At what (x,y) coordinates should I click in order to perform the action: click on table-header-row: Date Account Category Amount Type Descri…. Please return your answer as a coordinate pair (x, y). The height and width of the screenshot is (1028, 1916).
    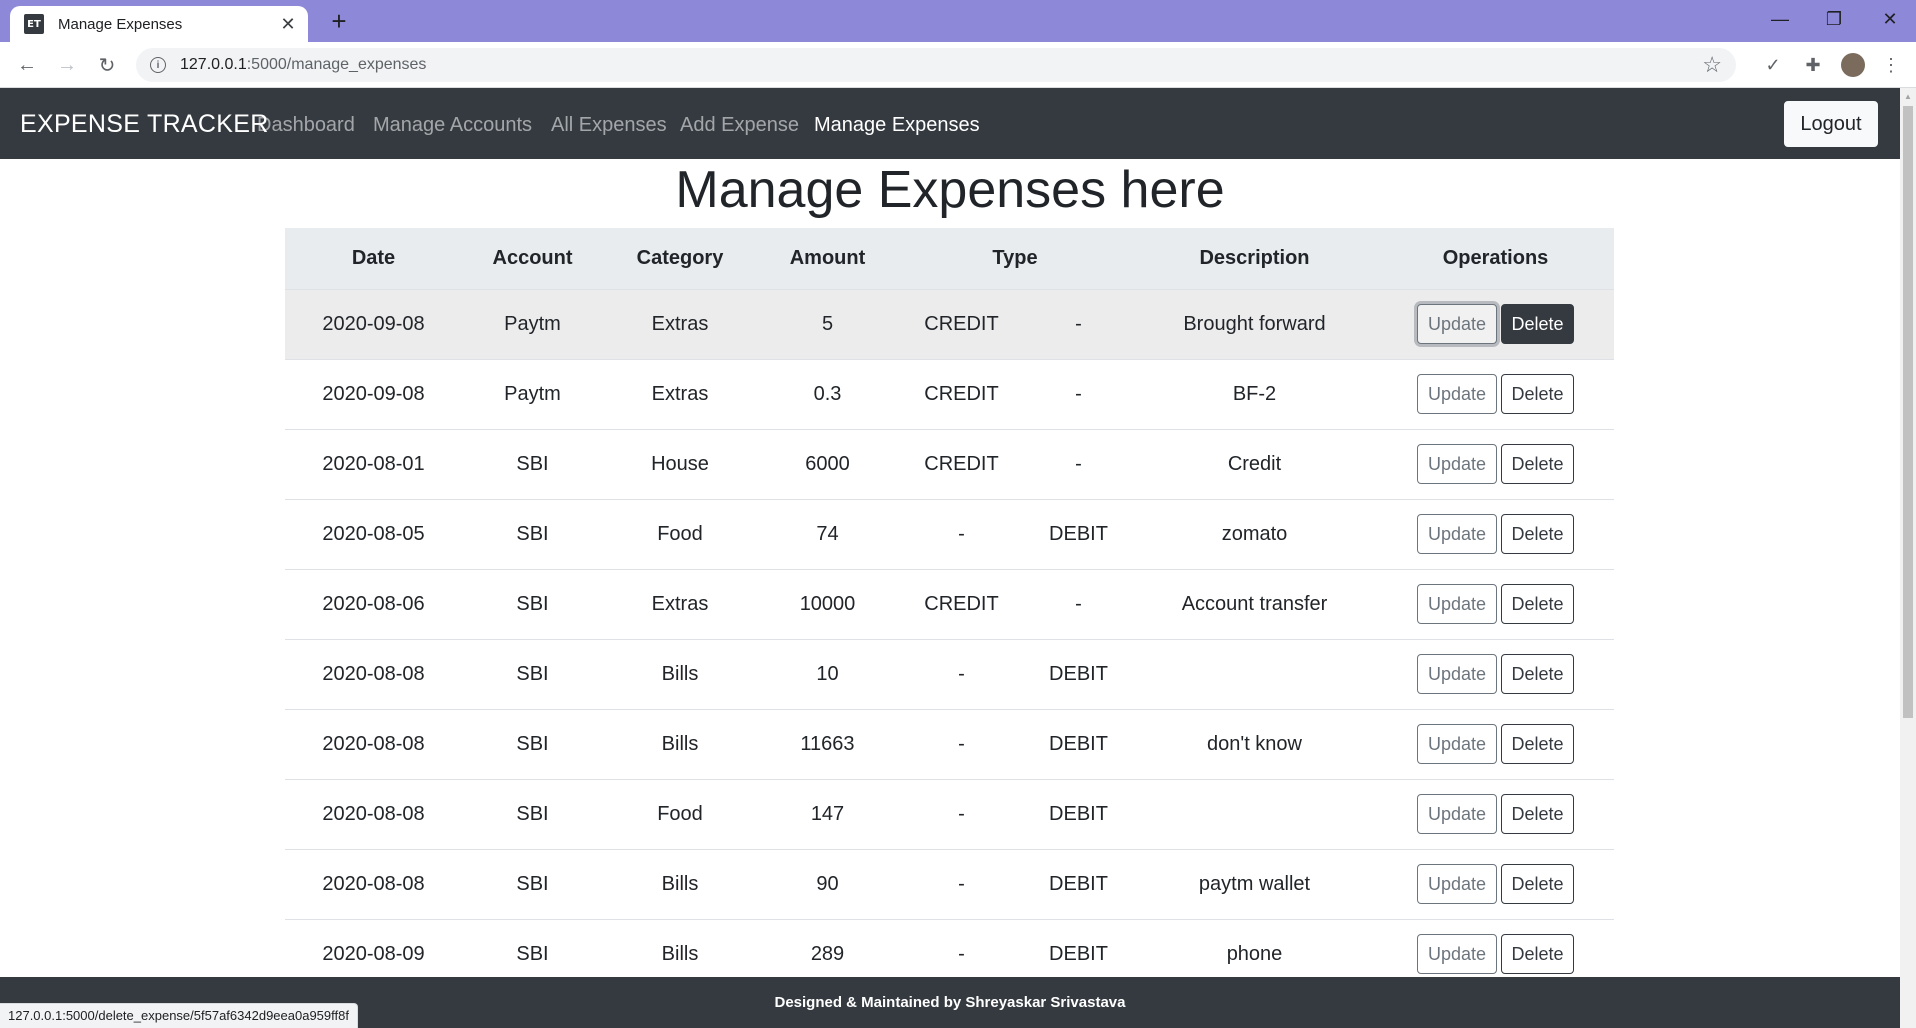
    Looking at the image, I should click on (949, 258).